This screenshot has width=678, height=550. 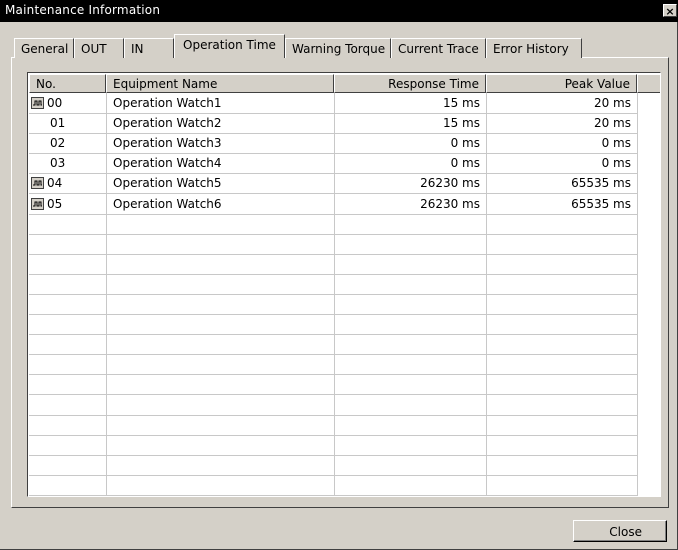 What do you see at coordinates (58, 143) in the screenshot?
I see `row-number: 02` at bounding box center [58, 143].